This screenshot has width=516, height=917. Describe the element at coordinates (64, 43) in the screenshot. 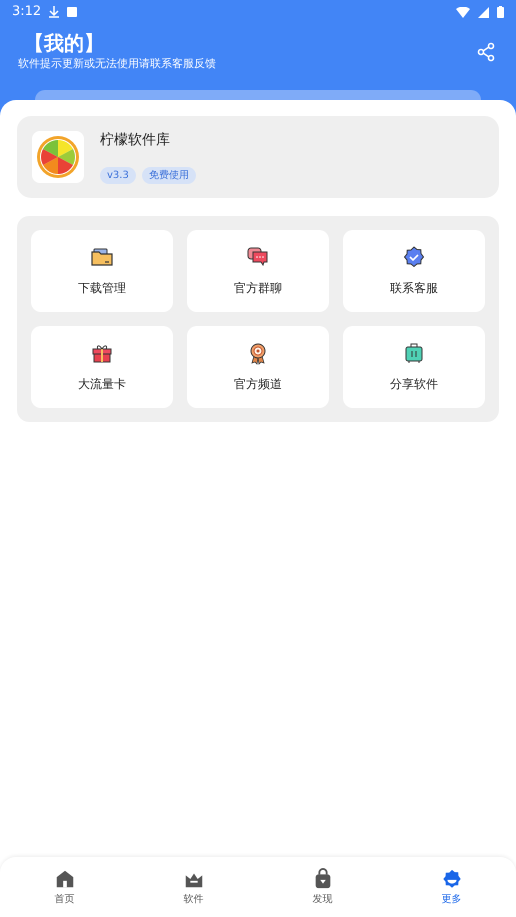

I see `page-title: 【我的】` at that location.